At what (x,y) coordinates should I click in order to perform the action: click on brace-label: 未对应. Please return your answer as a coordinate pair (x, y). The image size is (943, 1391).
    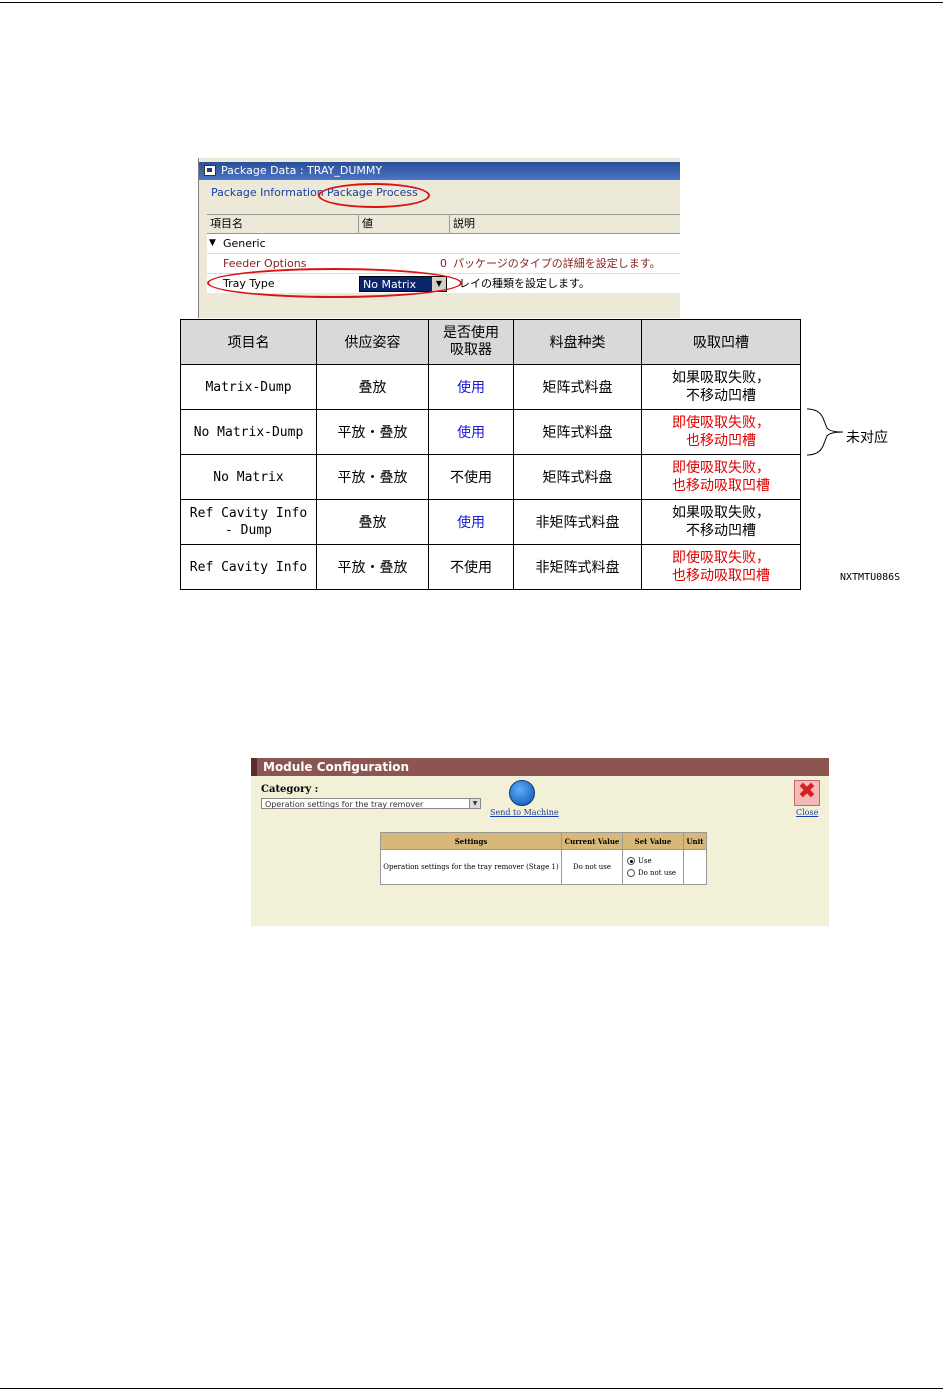
    Looking at the image, I should click on (867, 438).